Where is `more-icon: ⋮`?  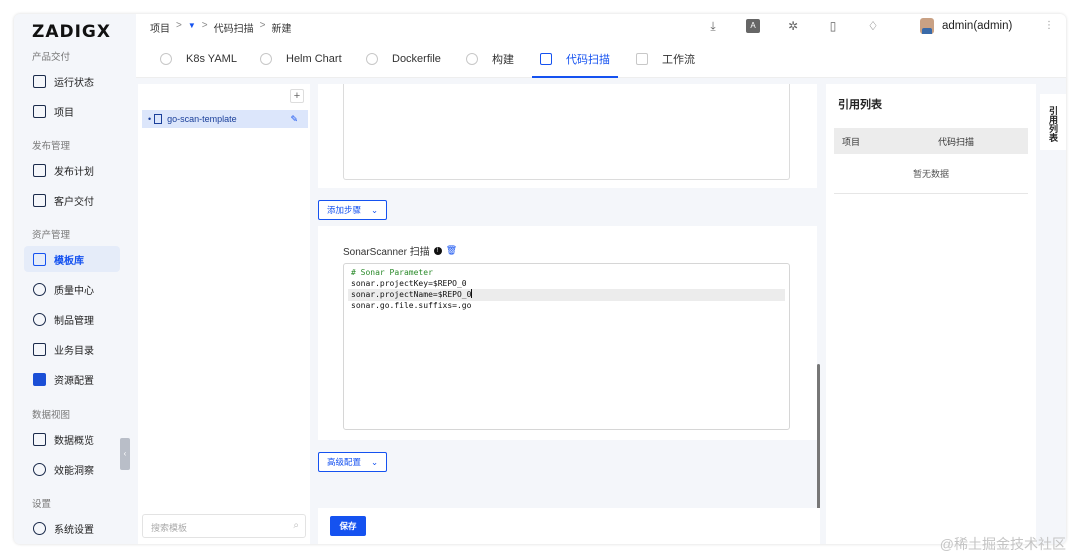
more-icon: ⋮ is located at coordinates (1049, 25).